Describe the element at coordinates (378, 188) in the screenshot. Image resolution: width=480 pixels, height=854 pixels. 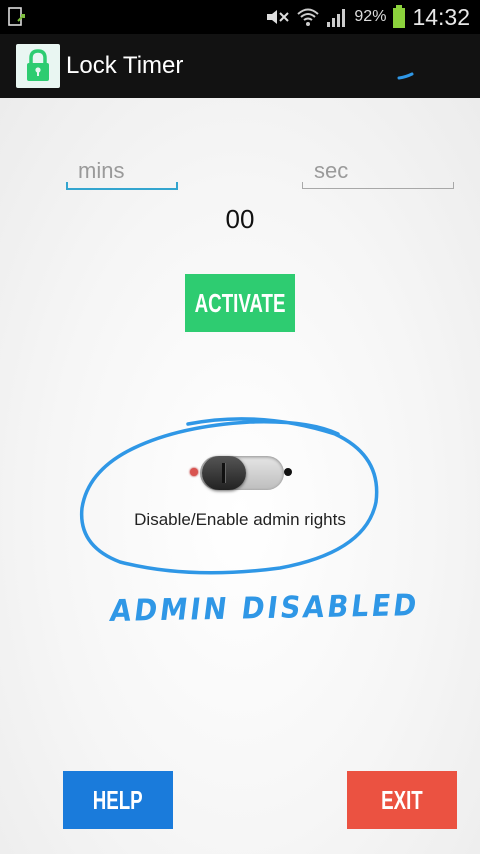
I see `sec-underline` at that location.